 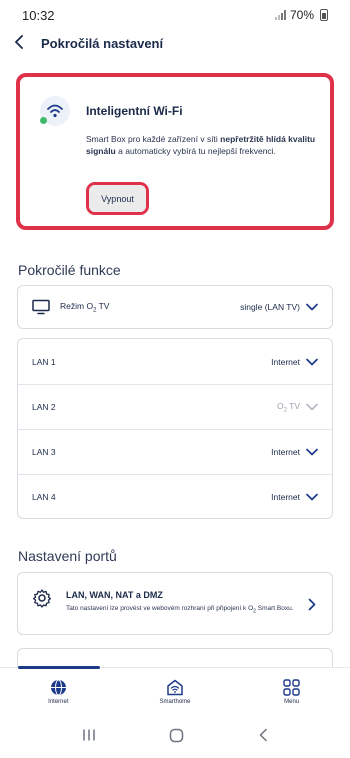 I want to click on ports-section-title: Nastavení portů, so click(x=67, y=556).